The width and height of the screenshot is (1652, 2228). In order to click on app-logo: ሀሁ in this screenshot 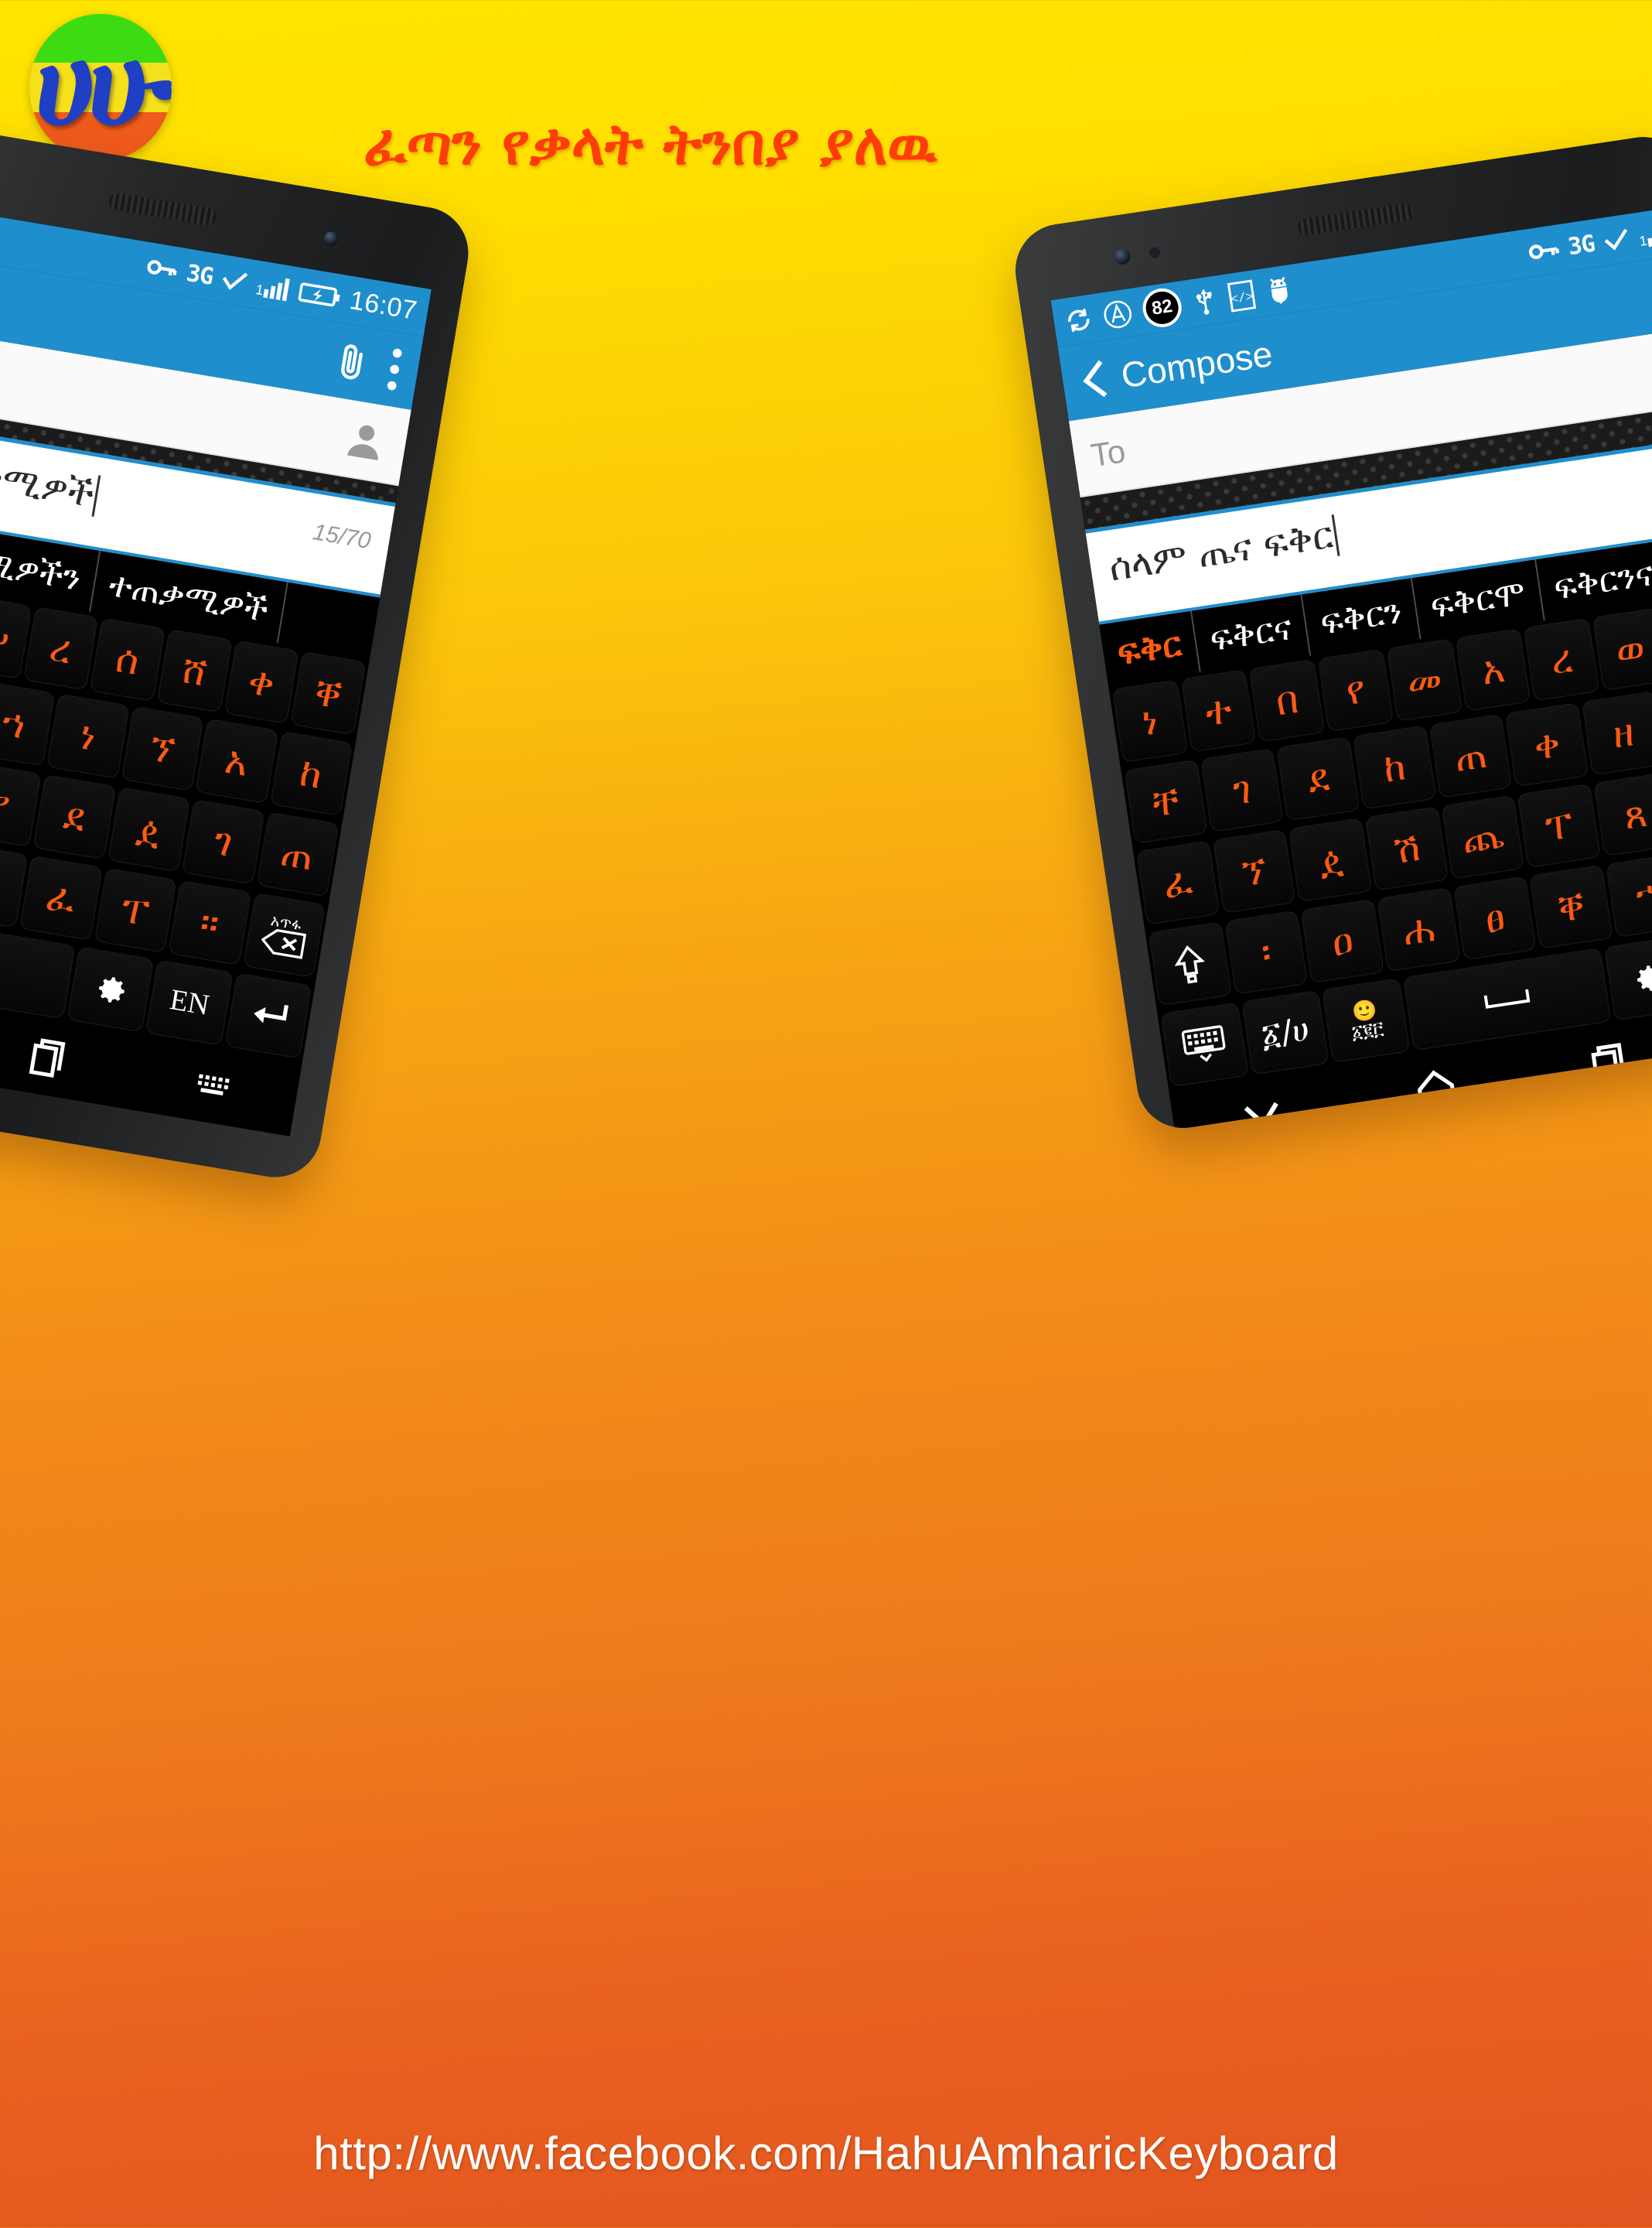, I will do `click(100, 87)`.